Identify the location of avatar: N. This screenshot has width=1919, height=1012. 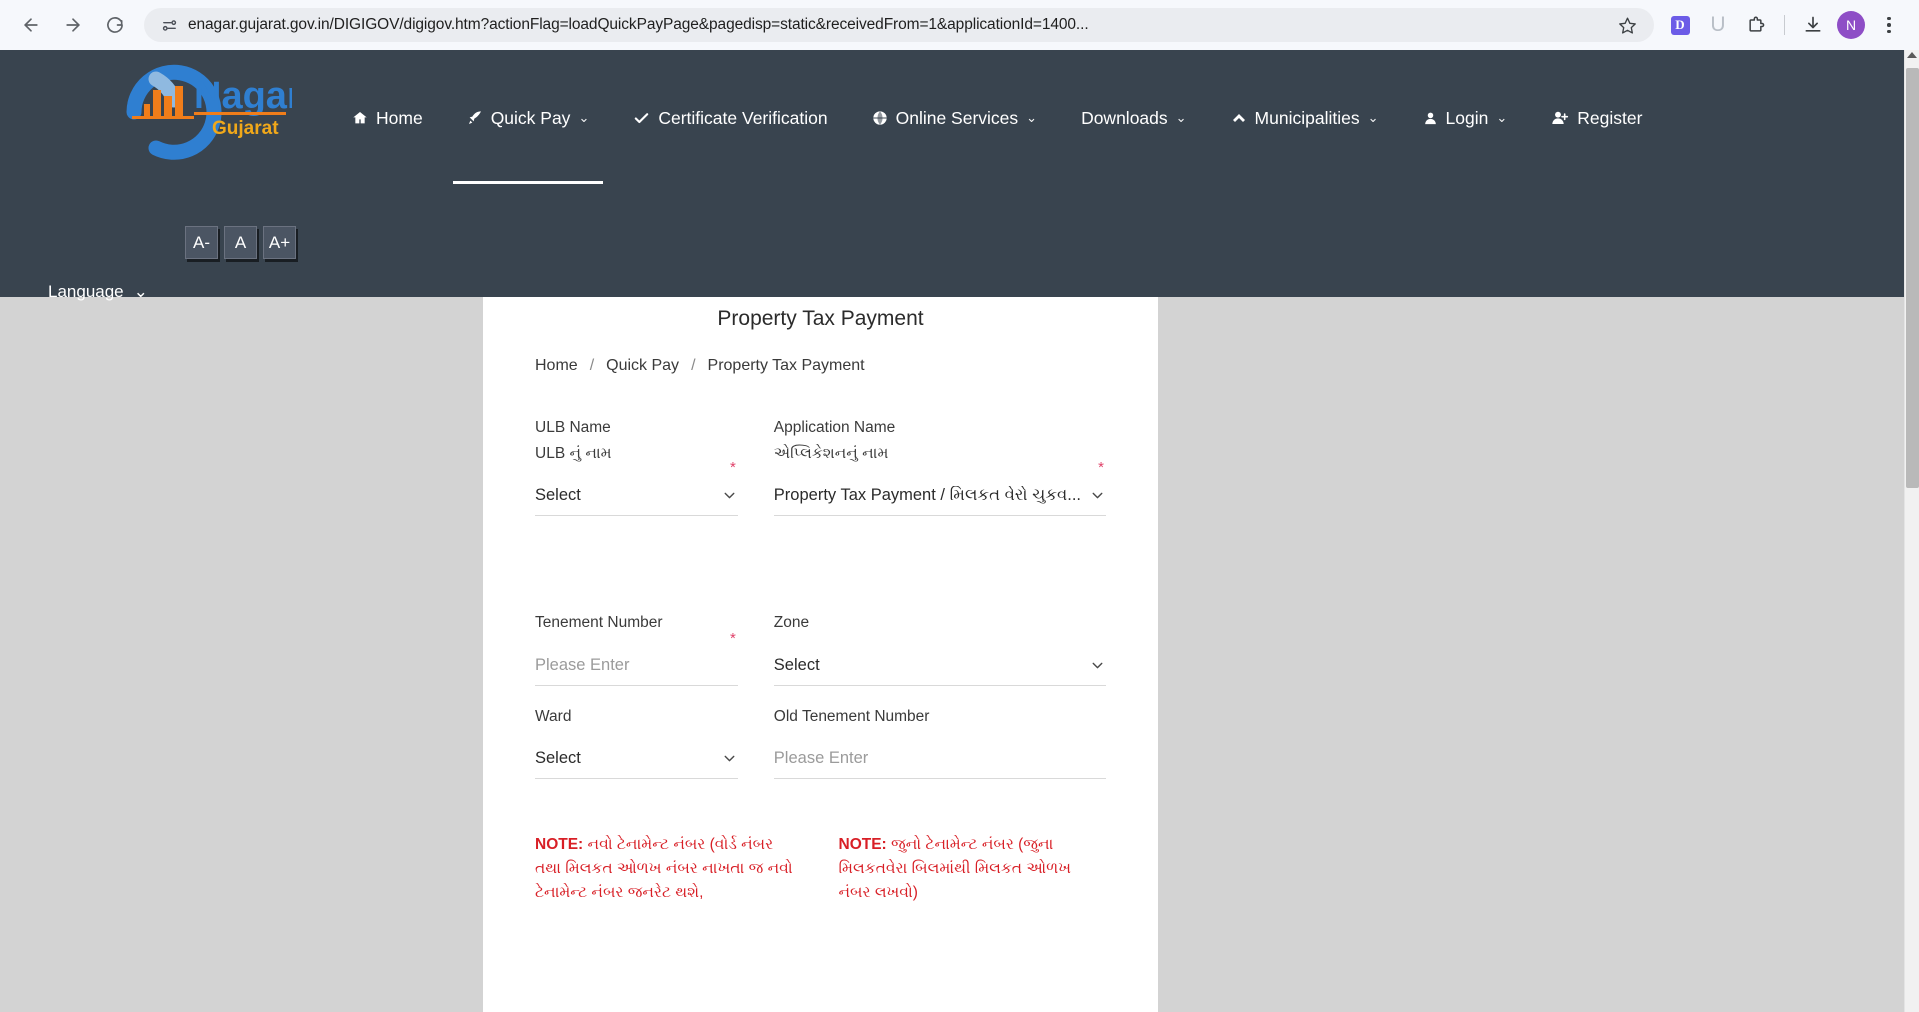
(1851, 25).